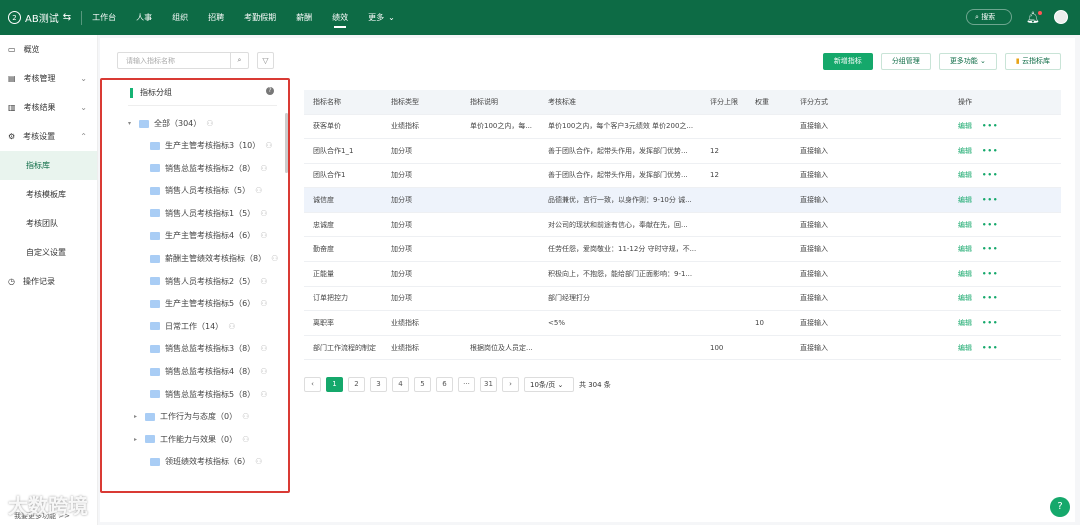 This screenshot has height=525, width=1080. Describe the element at coordinates (180, 17) in the screenshot. I see `nav-item: 组织` at that location.